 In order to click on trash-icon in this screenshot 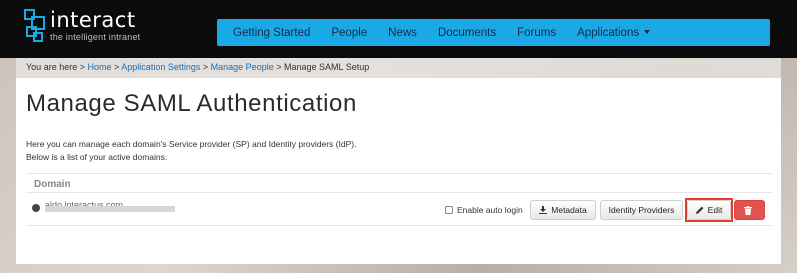, I will do `click(747, 210)`.